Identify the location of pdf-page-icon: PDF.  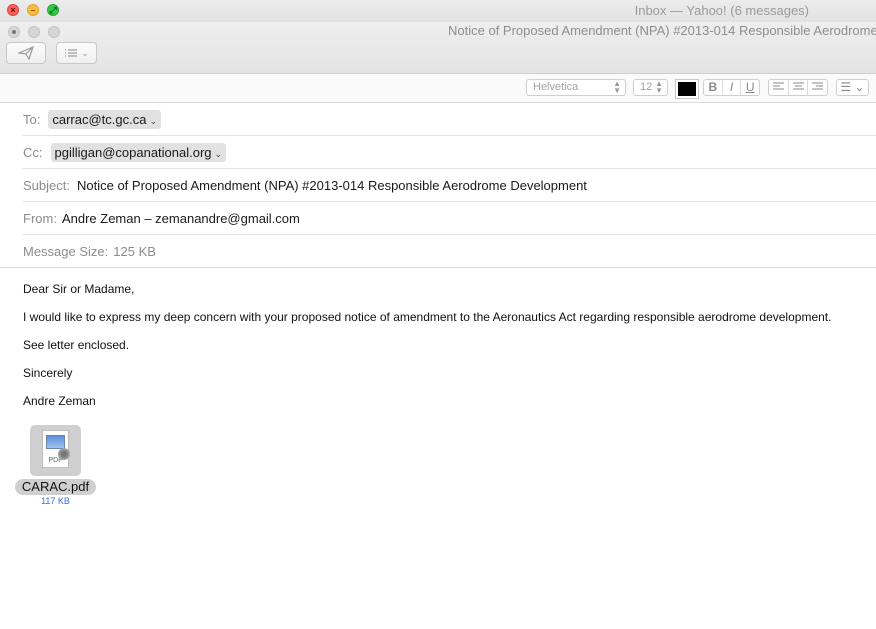
(56, 449).